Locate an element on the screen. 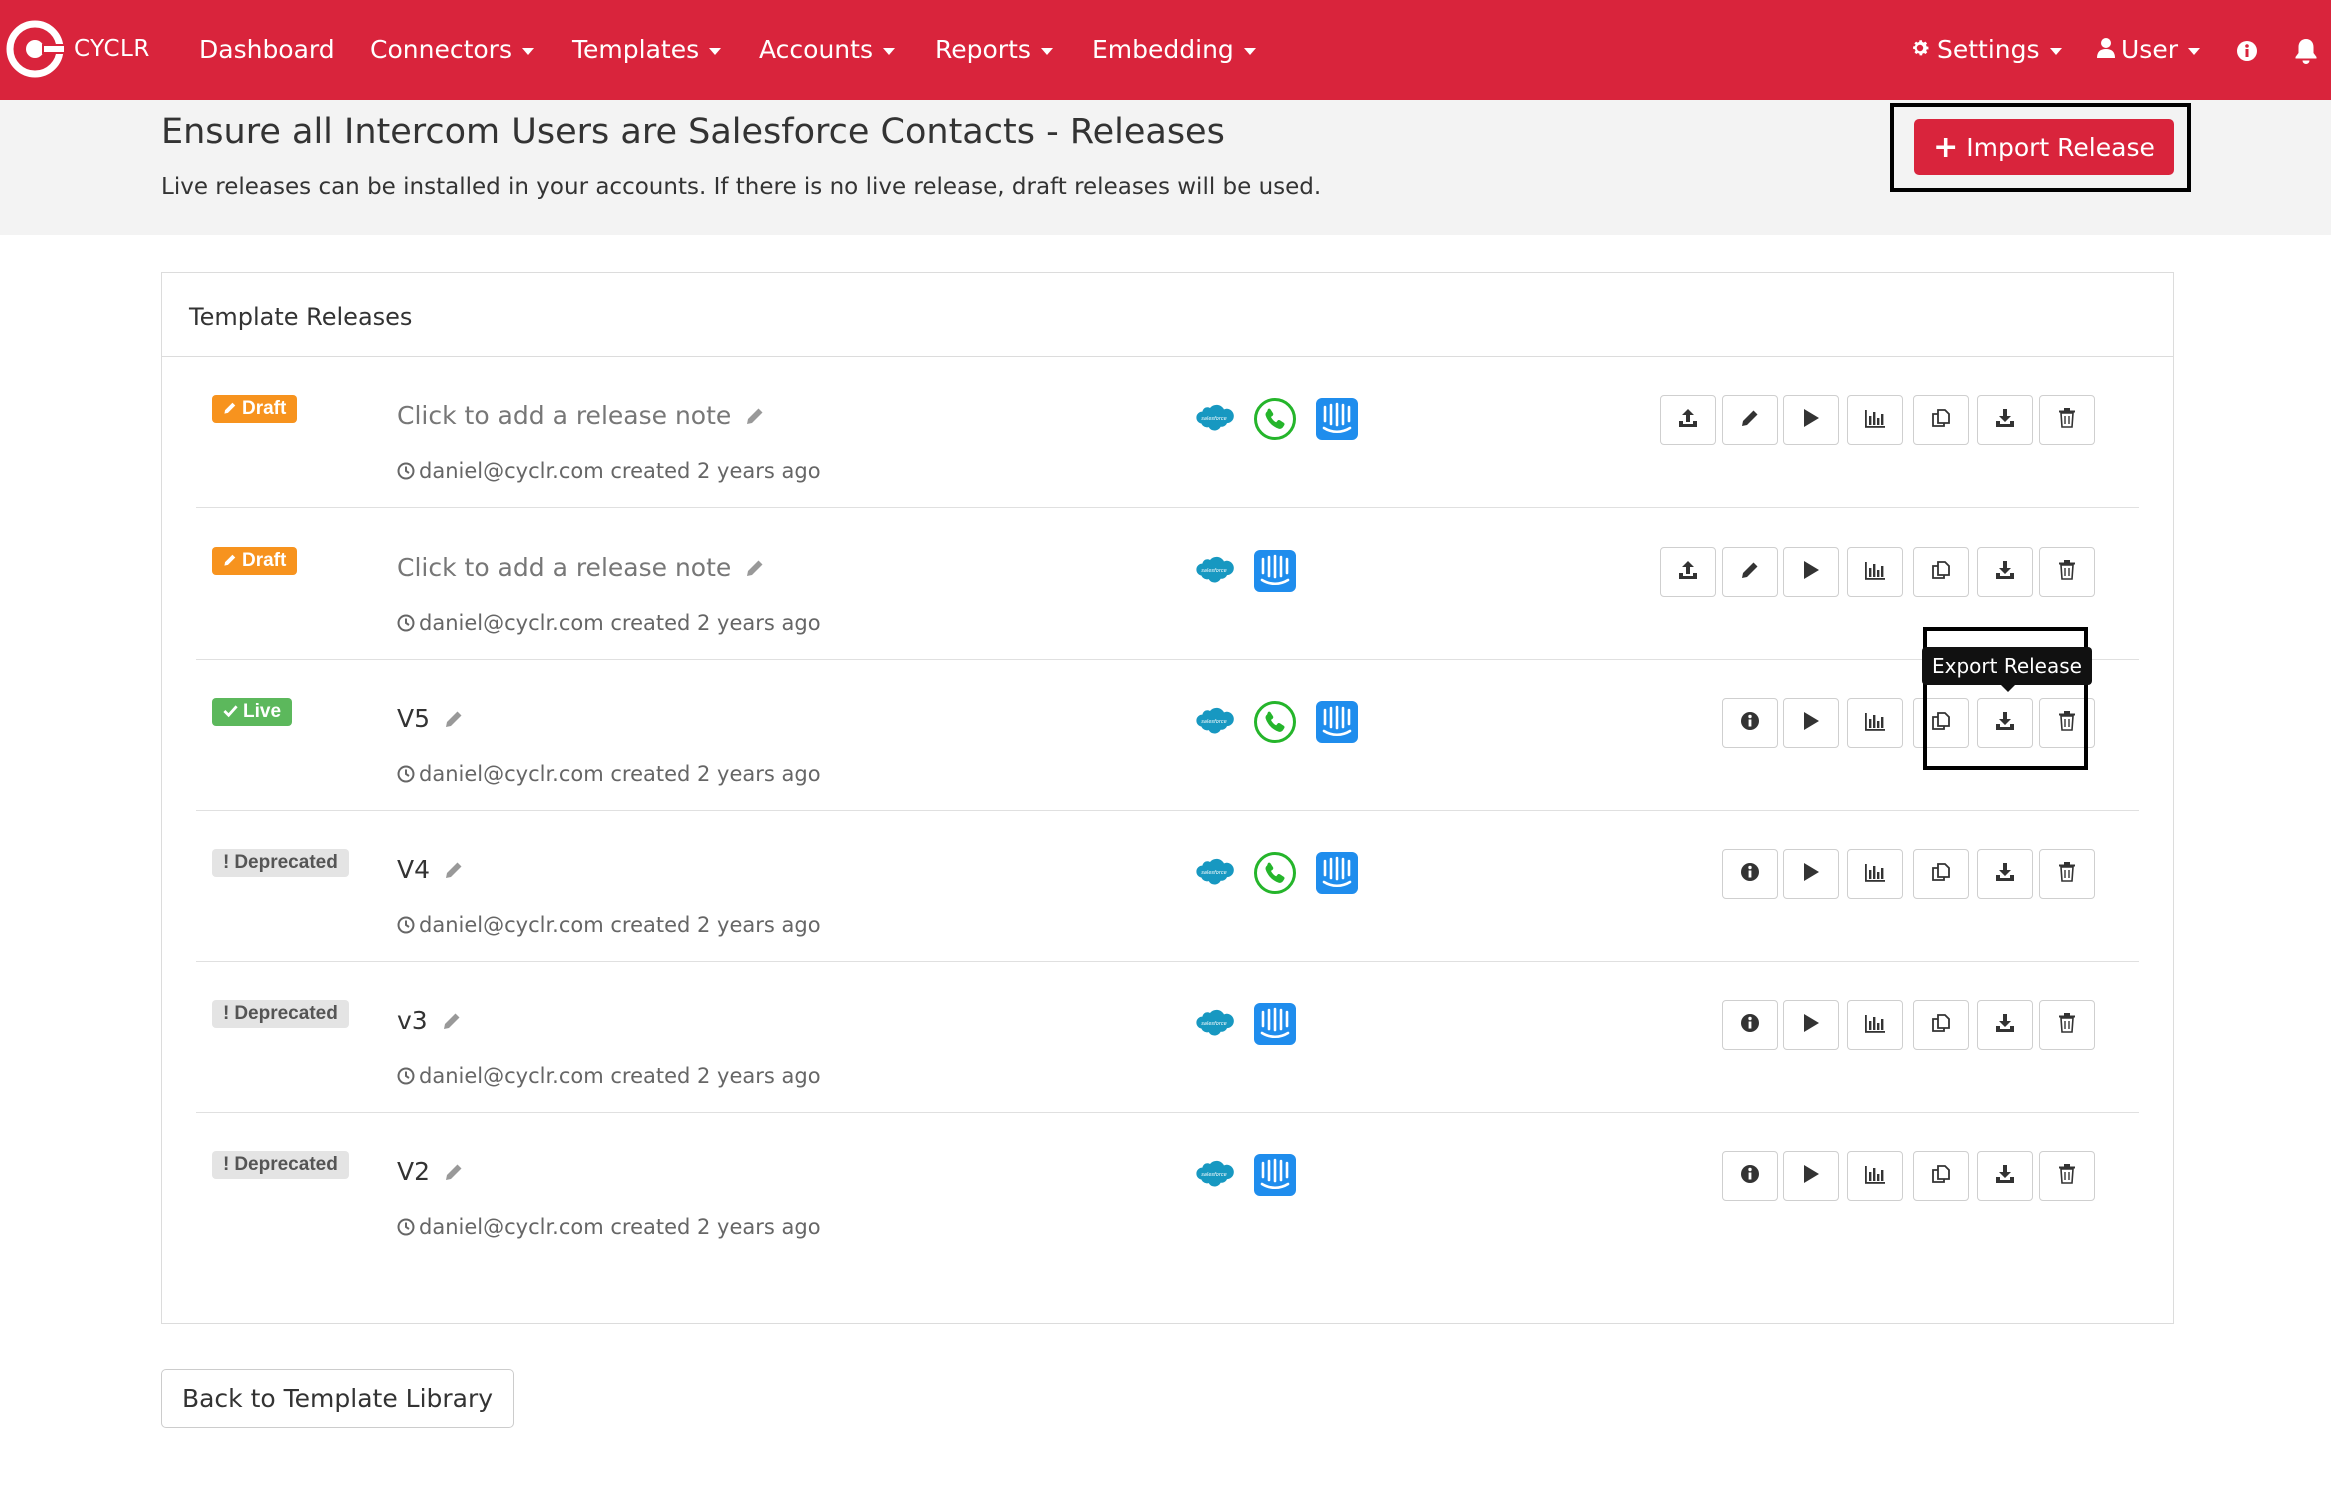 This screenshot has height=1503, width=2331. settings-menu: Settings is located at coordinates (1985, 50).